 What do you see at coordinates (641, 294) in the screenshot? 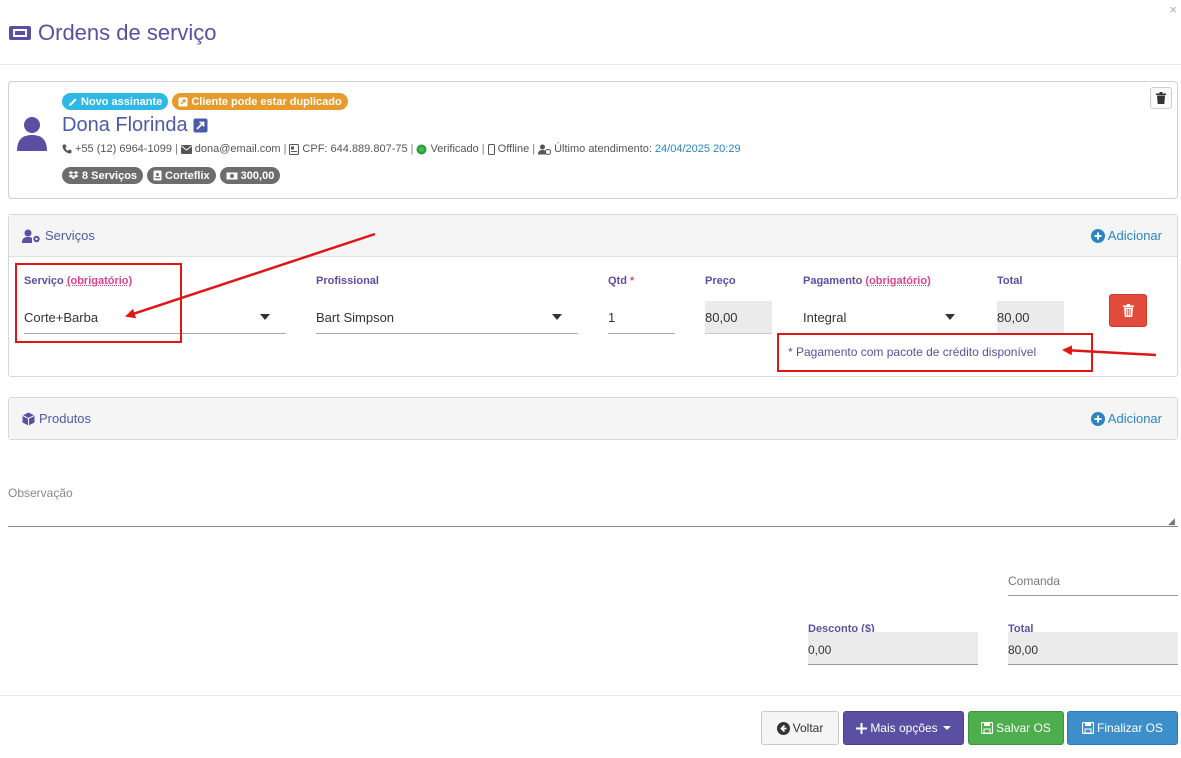
I see `annotation-arrows` at bounding box center [641, 294].